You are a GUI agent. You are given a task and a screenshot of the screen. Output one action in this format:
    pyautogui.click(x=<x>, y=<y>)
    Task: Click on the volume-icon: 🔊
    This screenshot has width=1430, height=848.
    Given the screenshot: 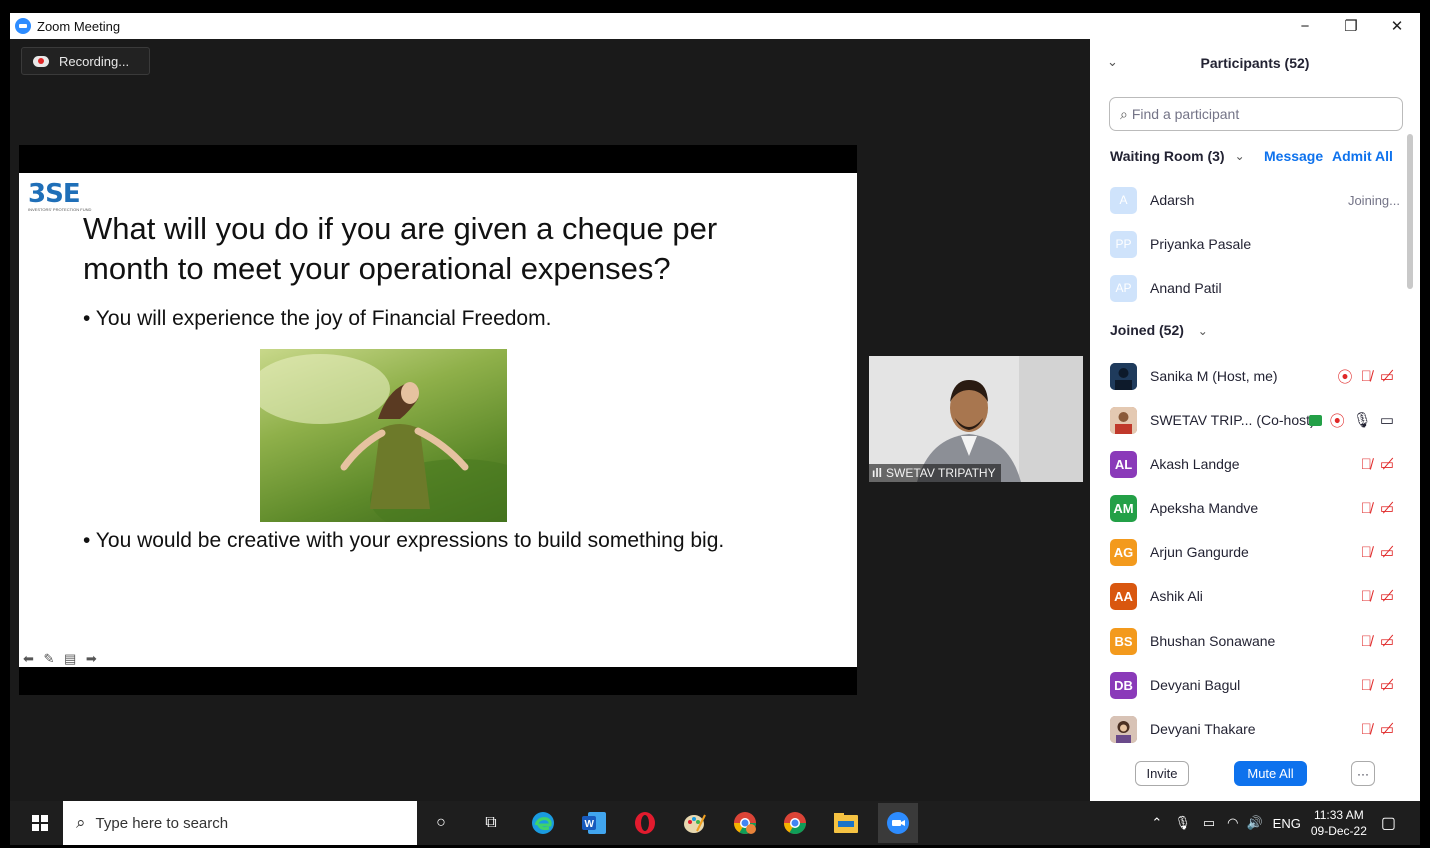 What is the action you would take?
    pyautogui.click(x=1254, y=823)
    